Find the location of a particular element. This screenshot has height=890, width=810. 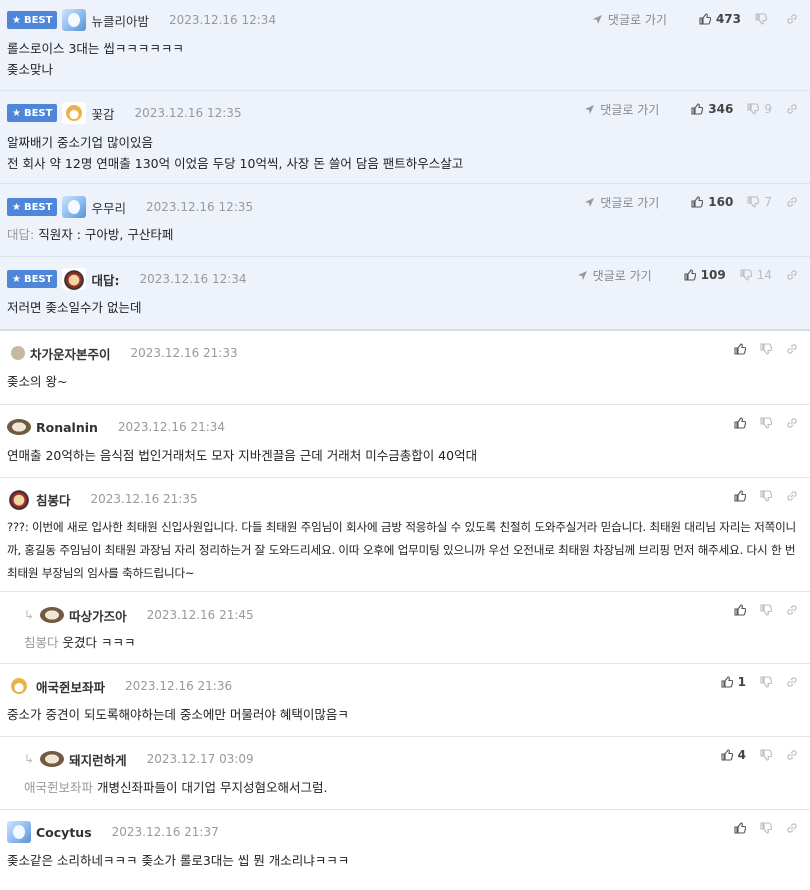

upvote-button: 1 is located at coordinates (733, 682).